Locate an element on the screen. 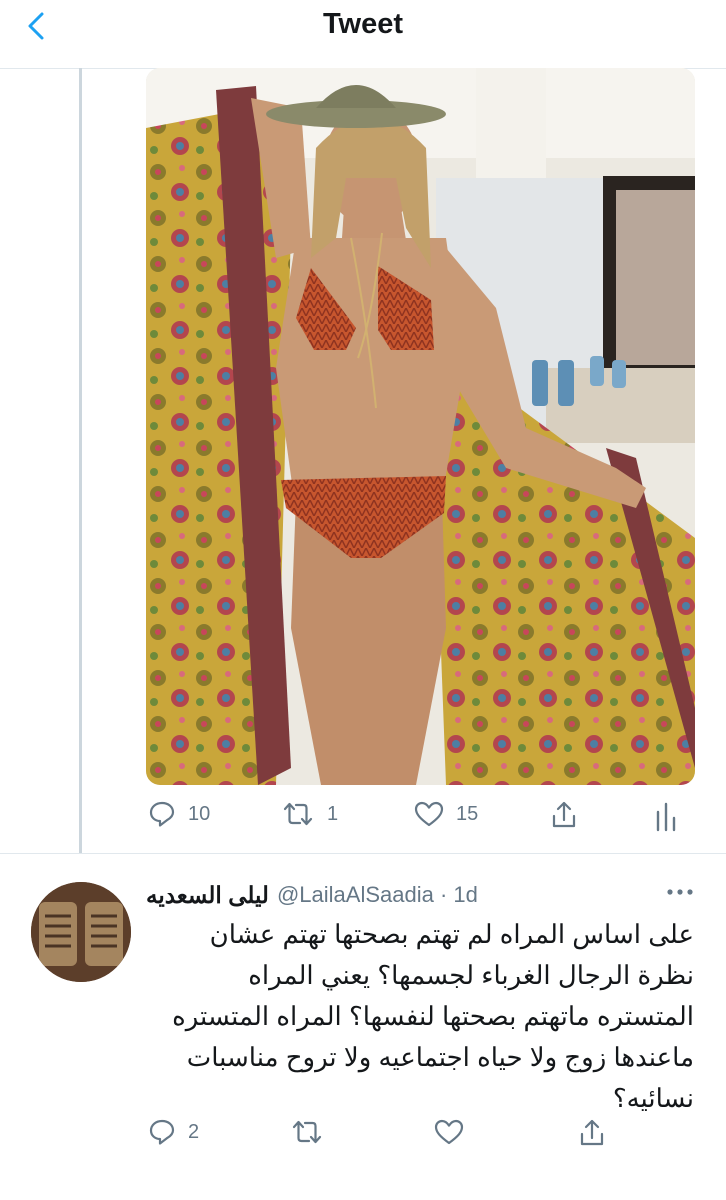 This screenshot has width=726, height=1200. analytics-icon is located at coordinates (666, 817).